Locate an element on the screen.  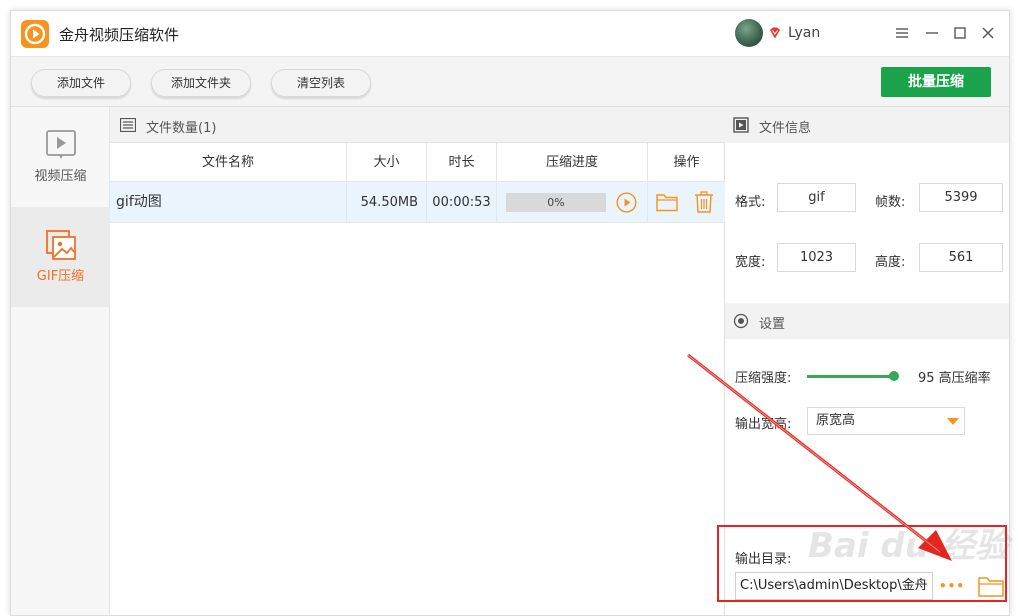
gif-image-icon is located at coordinates (61, 245).